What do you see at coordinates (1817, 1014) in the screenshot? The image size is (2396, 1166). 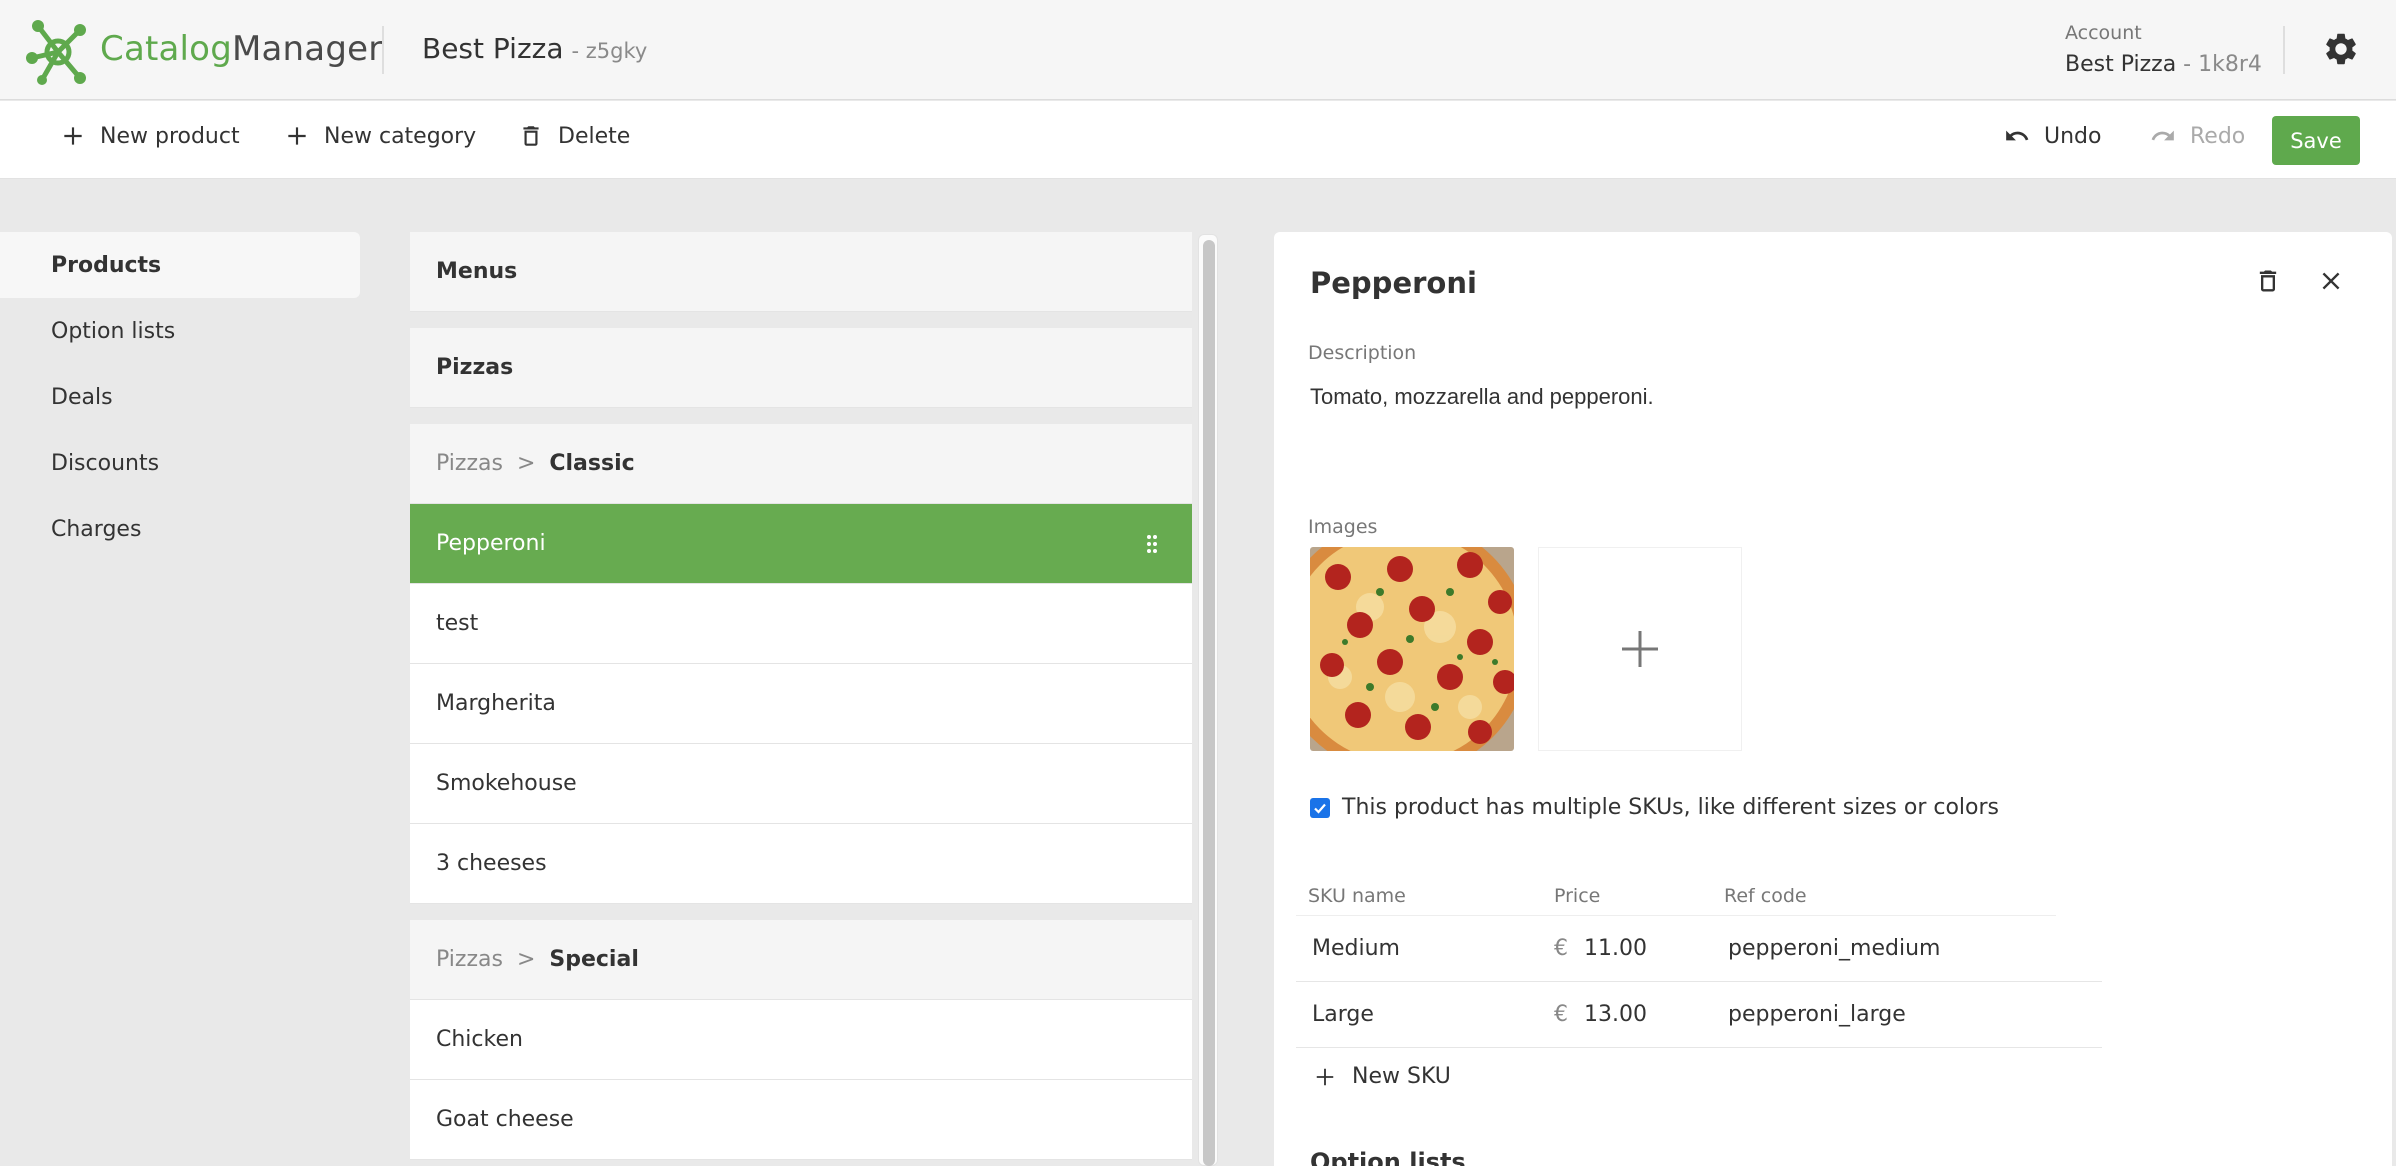 I see `sku-ref-field: pepperoni_large` at bounding box center [1817, 1014].